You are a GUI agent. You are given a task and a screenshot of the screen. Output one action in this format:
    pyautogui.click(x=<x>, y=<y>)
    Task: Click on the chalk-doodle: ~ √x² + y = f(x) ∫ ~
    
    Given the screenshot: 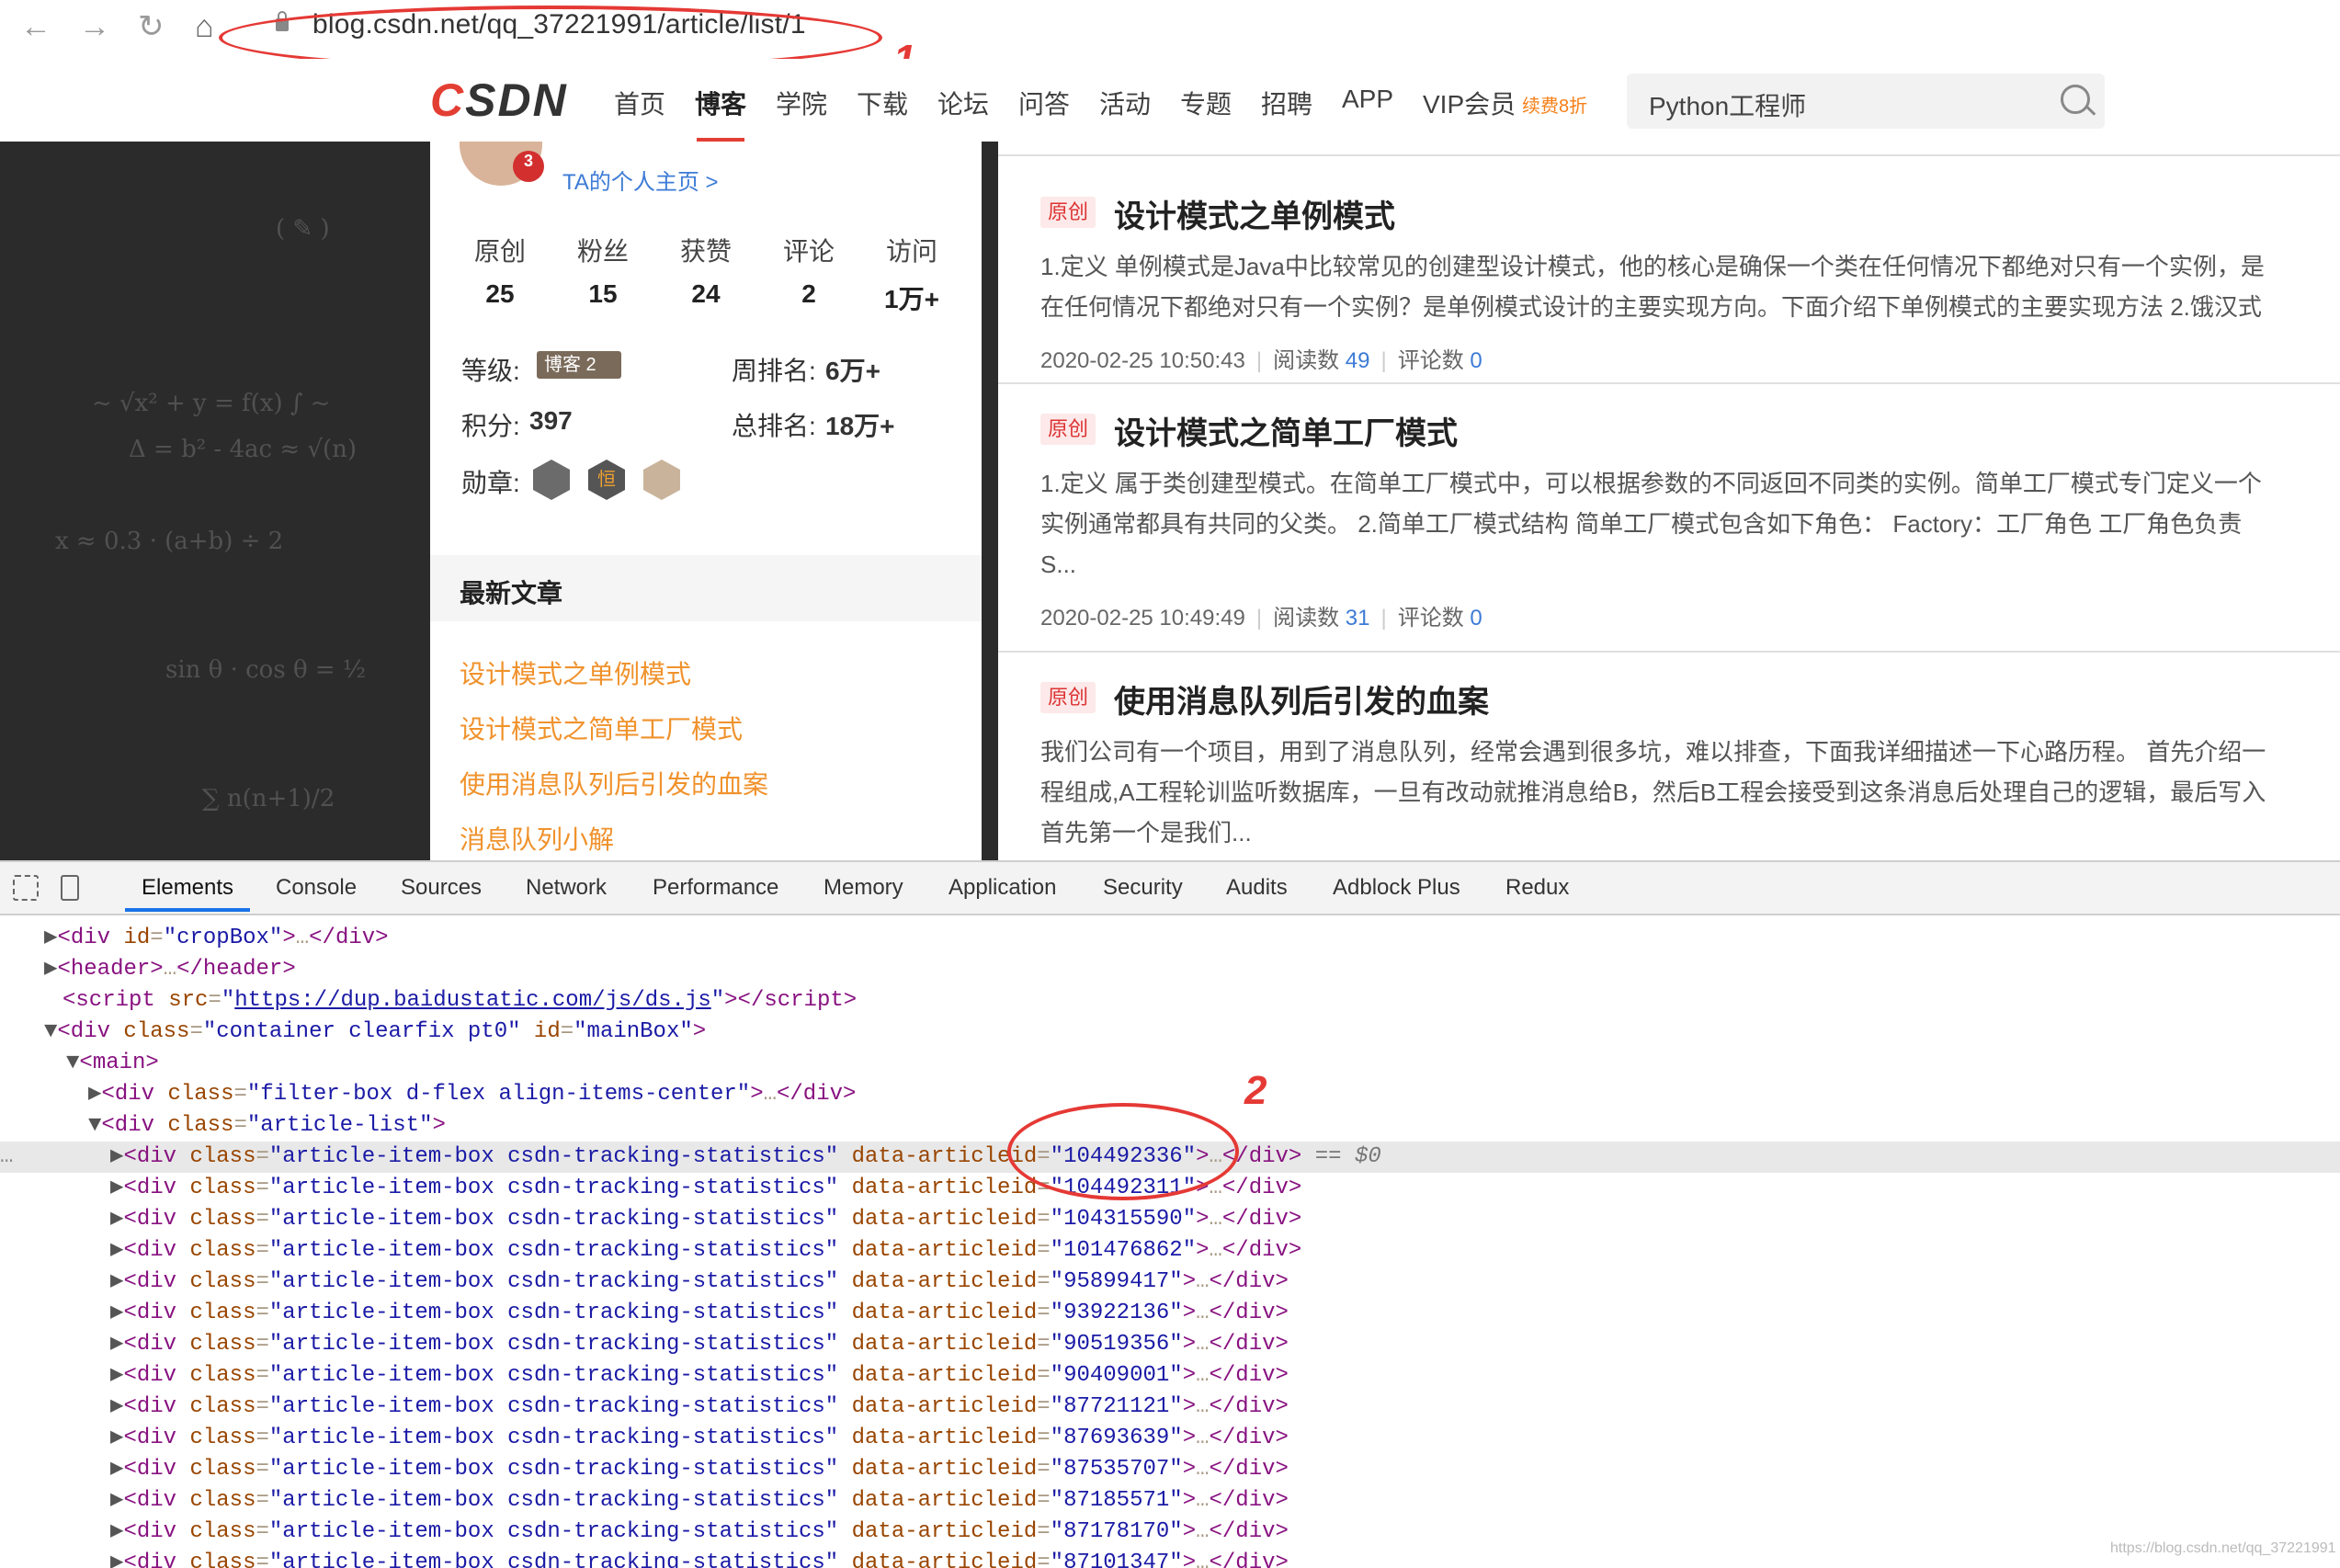 What is the action you would take?
    pyautogui.click(x=211, y=403)
    